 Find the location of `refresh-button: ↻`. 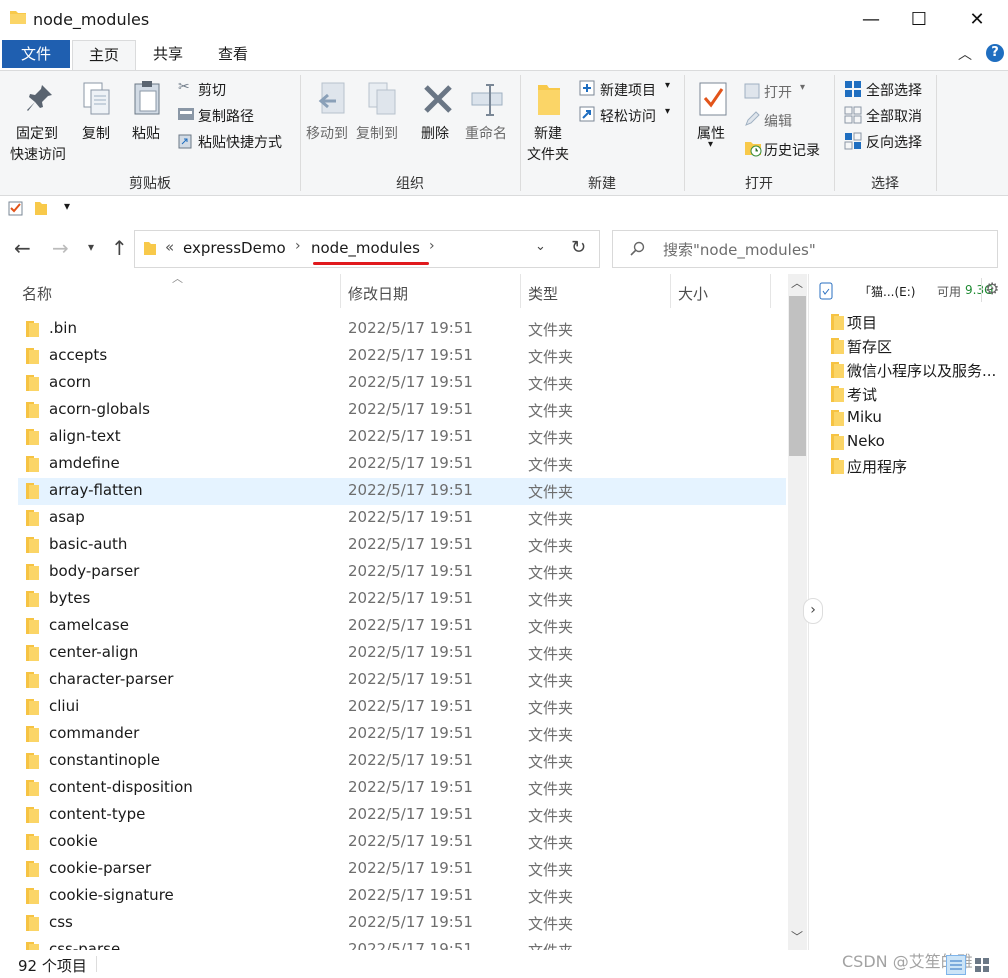

refresh-button: ↻ is located at coordinates (580, 249).